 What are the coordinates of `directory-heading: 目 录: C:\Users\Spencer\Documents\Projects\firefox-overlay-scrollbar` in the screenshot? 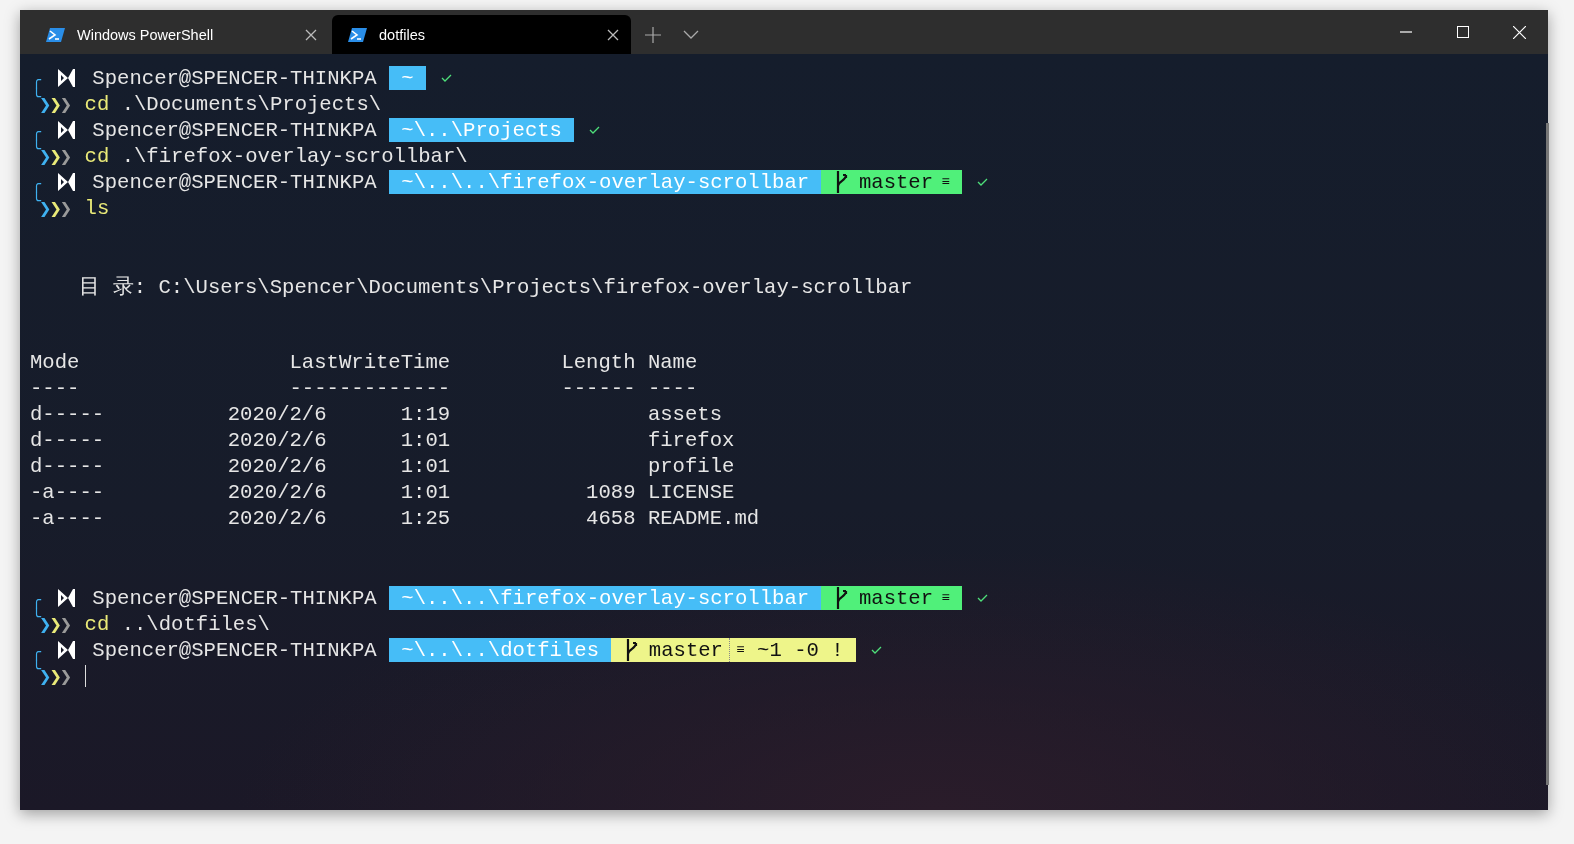 It's located at (496, 287).